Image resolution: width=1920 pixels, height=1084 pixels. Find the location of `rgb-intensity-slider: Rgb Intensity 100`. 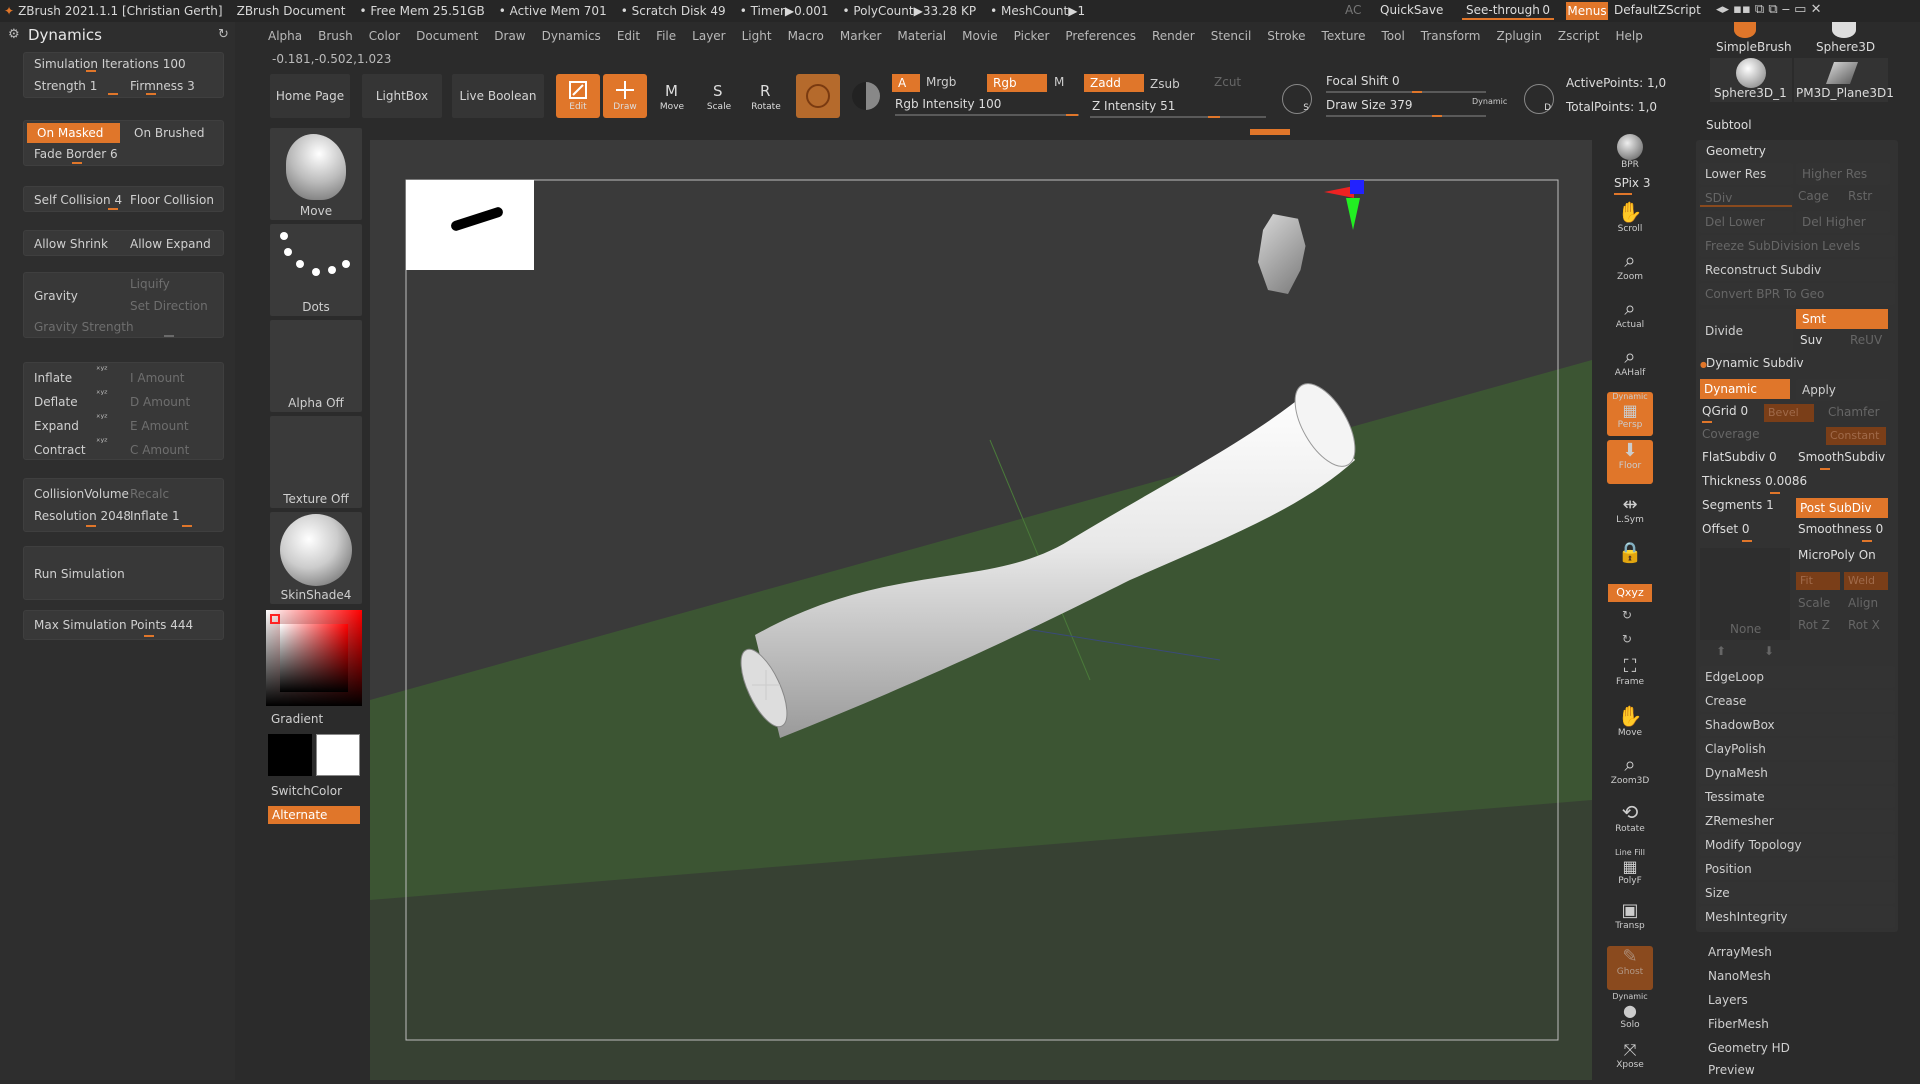

rgb-intensity-slider: Rgb Intensity 100 is located at coordinates (948, 104).